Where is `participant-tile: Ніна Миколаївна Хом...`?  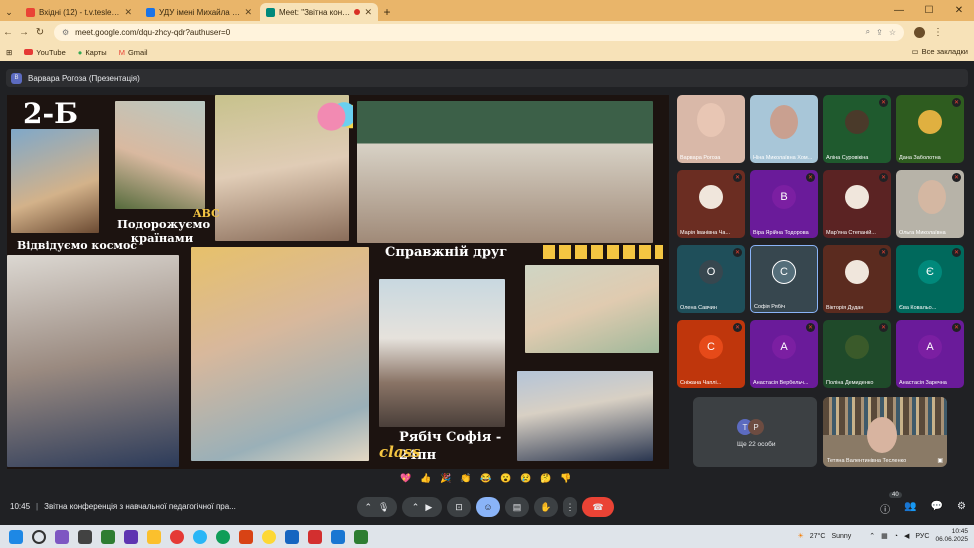 participant-tile: Ніна Миколаївна Хом... is located at coordinates (784, 129).